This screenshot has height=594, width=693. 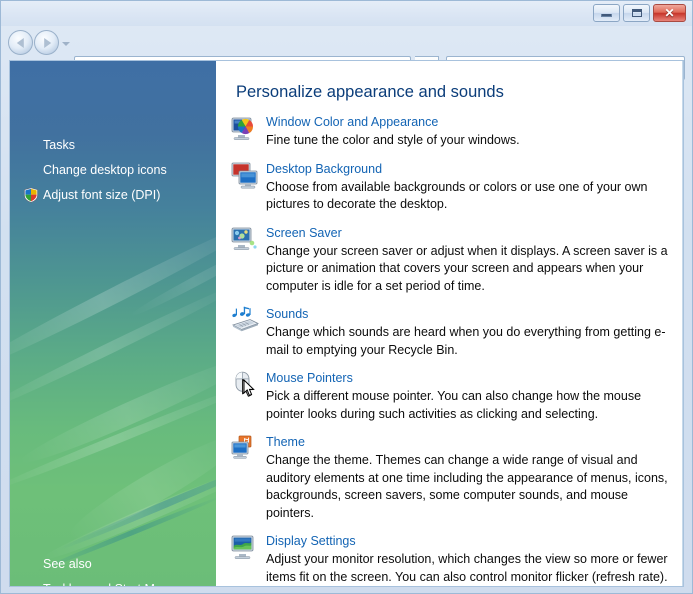 I want to click on window-controls: ✕, so click(x=639, y=13).